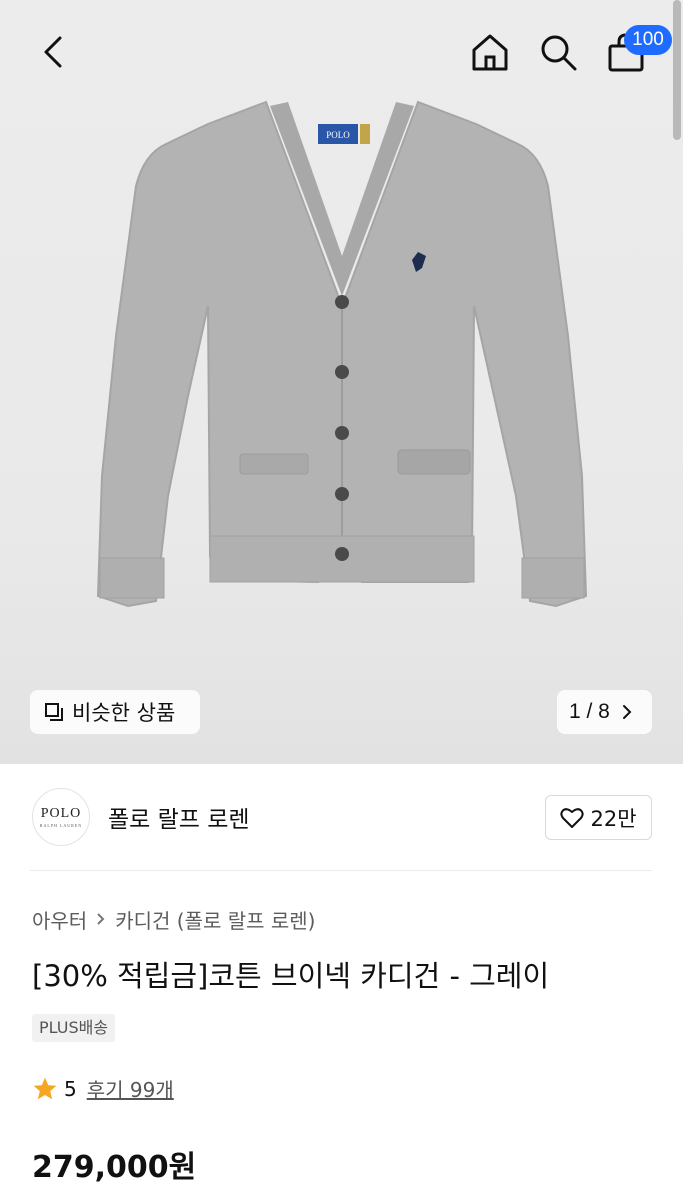 The image size is (683, 1200). What do you see at coordinates (613, 818) in the screenshot?
I see `like-count: 22만` at bounding box center [613, 818].